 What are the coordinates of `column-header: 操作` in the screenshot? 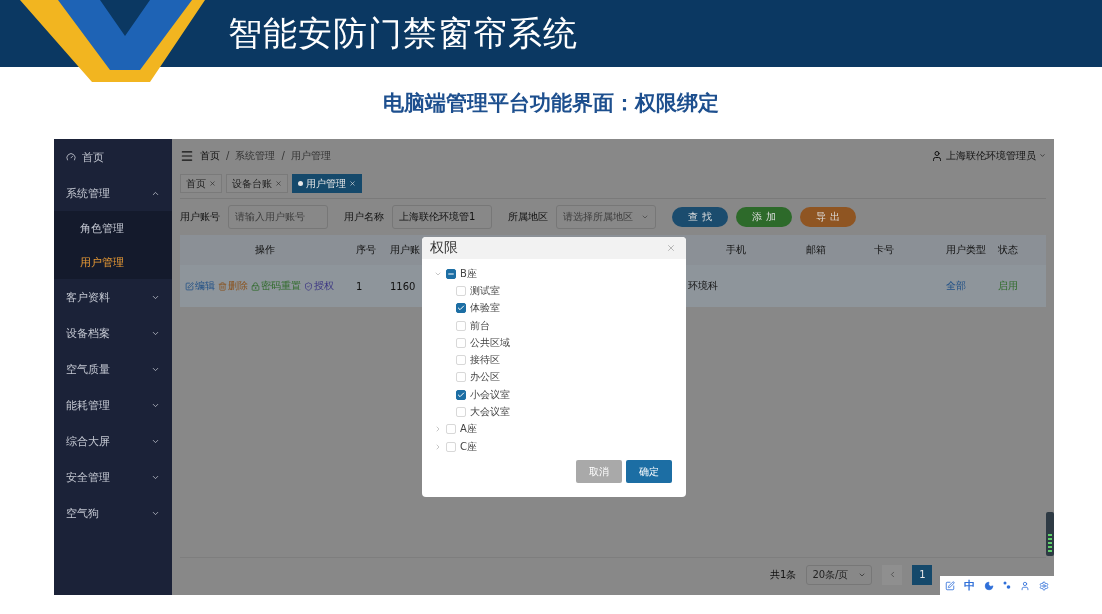 It's located at (265, 250).